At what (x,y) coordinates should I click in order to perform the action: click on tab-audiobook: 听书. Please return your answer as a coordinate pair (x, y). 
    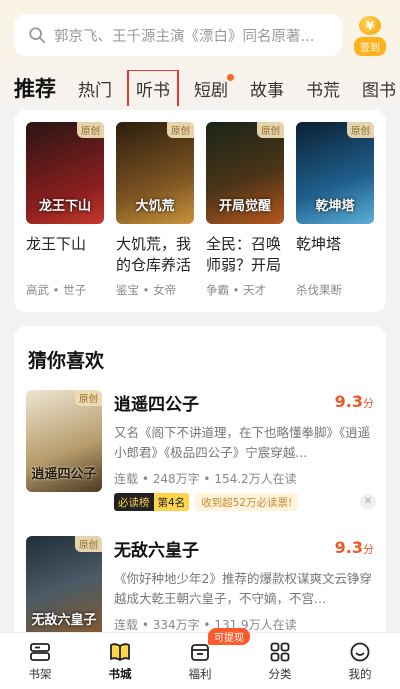
    Looking at the image, I should click on (153, 88).